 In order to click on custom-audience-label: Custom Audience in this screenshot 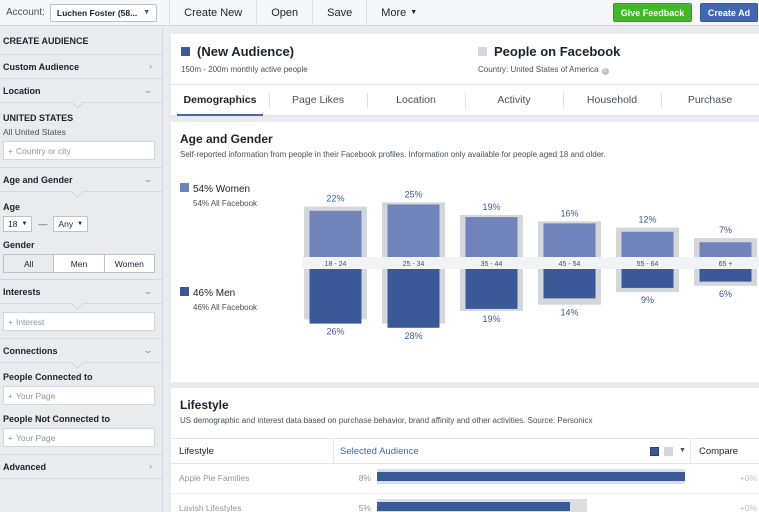, I will do `click(41, 66)`.